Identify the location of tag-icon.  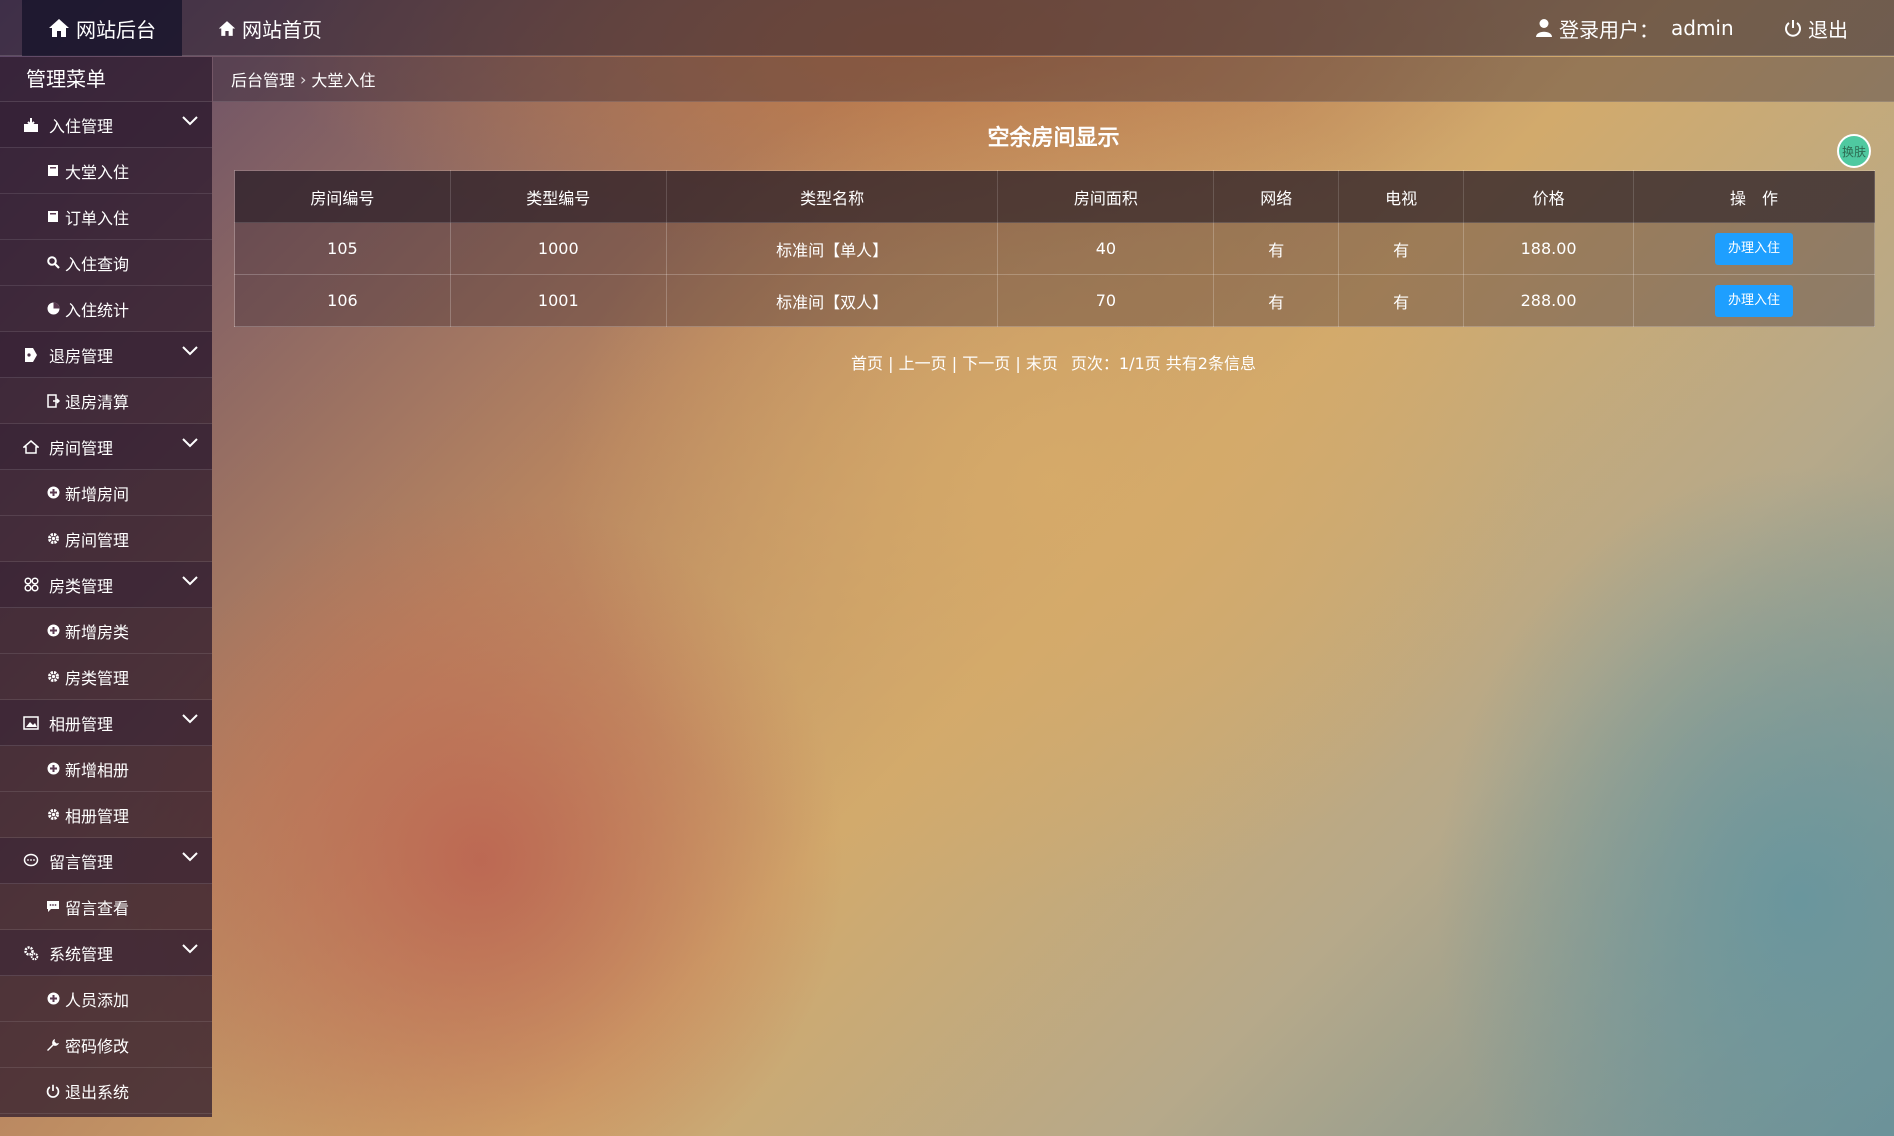
(31, 355).